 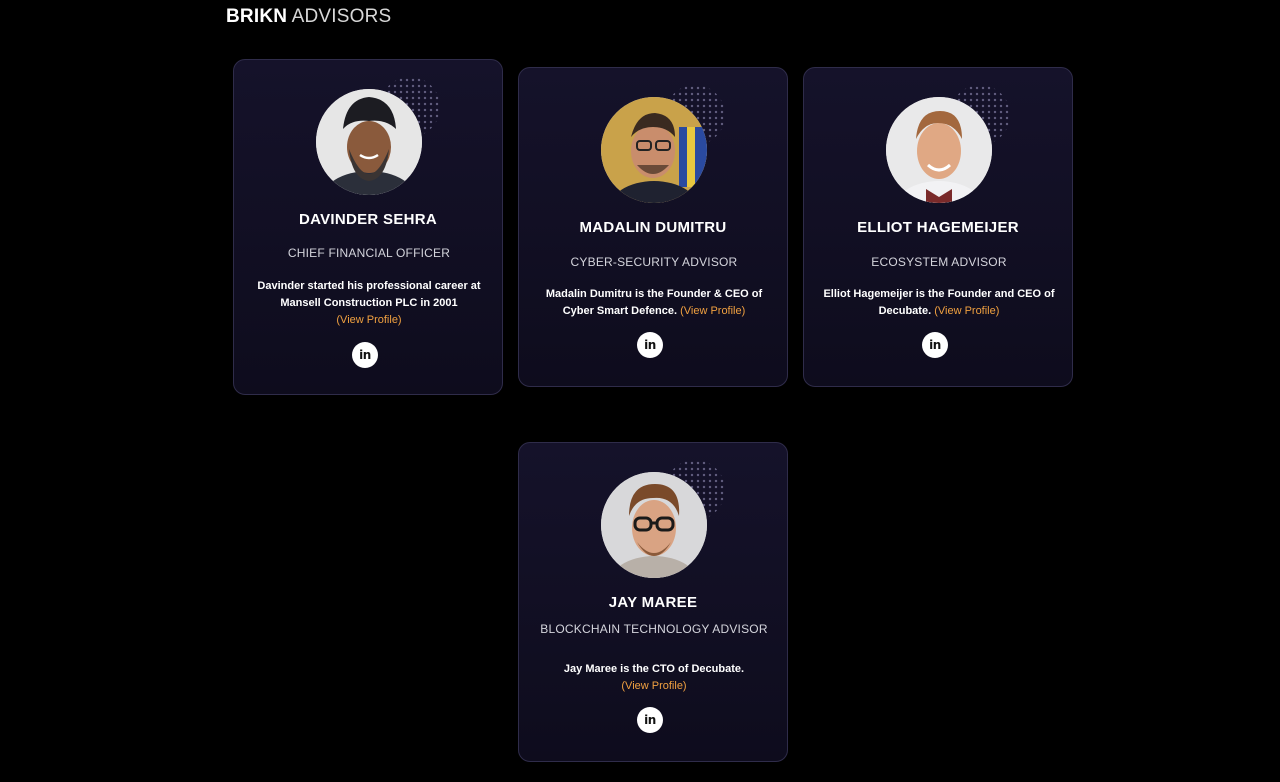 I want to click on advisor-name: MADALIN DUMITRU, so click(x=653, y=227).